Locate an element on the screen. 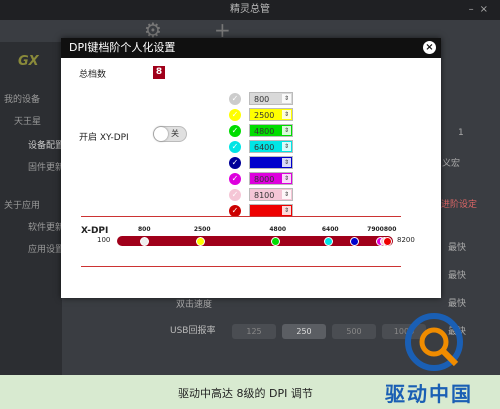  sidebar: 我的设备 天王星 设备配置 固件更新 关于应用 软件更新 应用设置 is located at coordinates (32, 208).